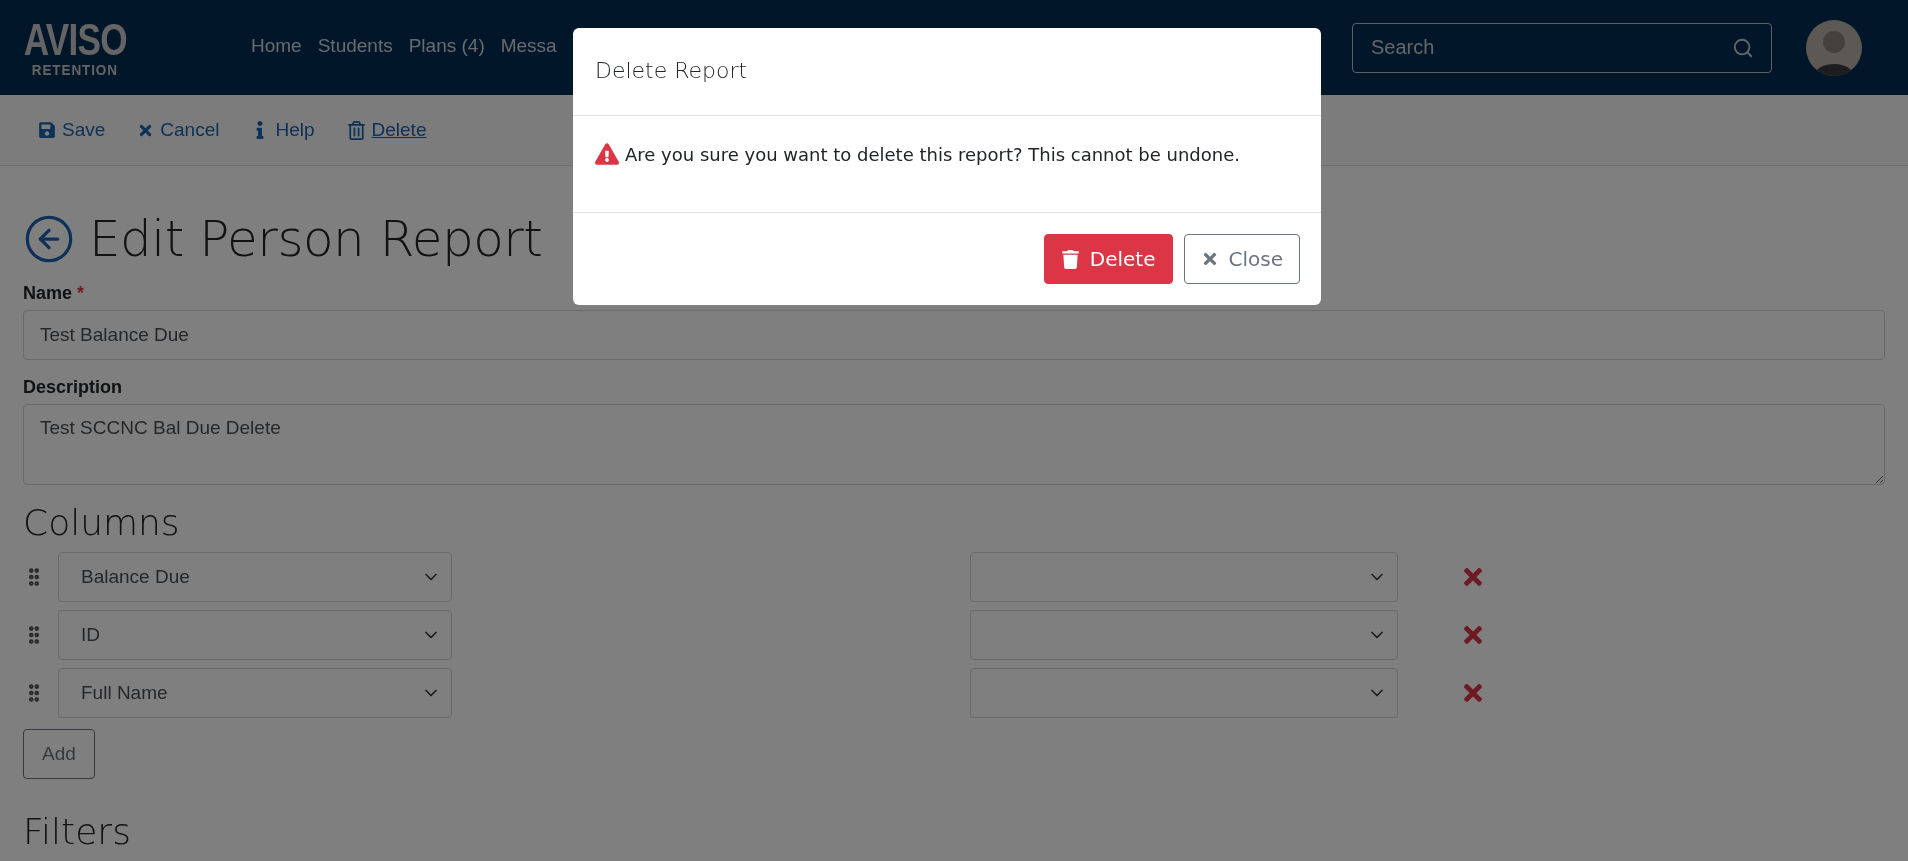 This screenshot has height=861, width=1908. I want to click on section-heading: Filters, so click(77, 831).